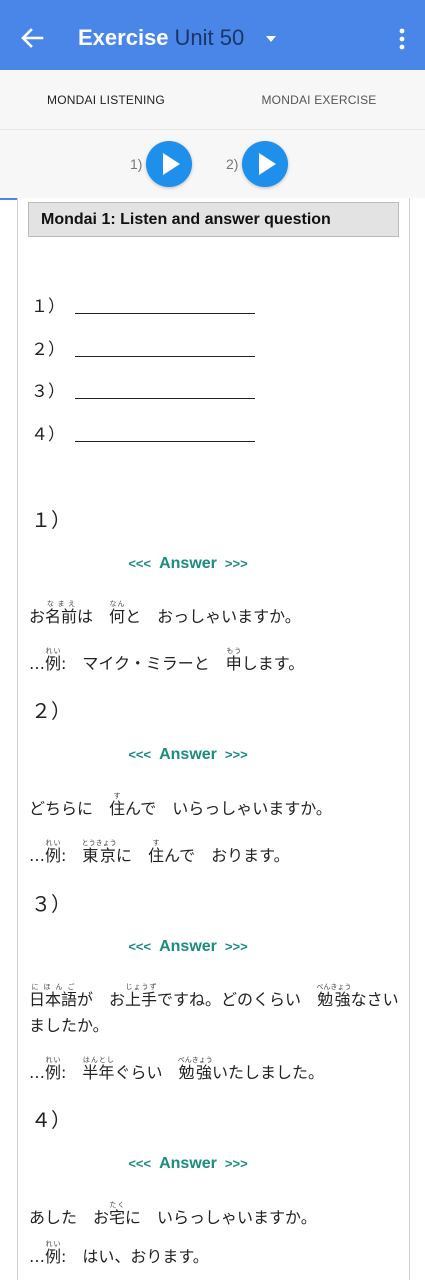  Describe the element at coordinates (51, 711) in the screenshot. I see `question-number: ２）` at that location.